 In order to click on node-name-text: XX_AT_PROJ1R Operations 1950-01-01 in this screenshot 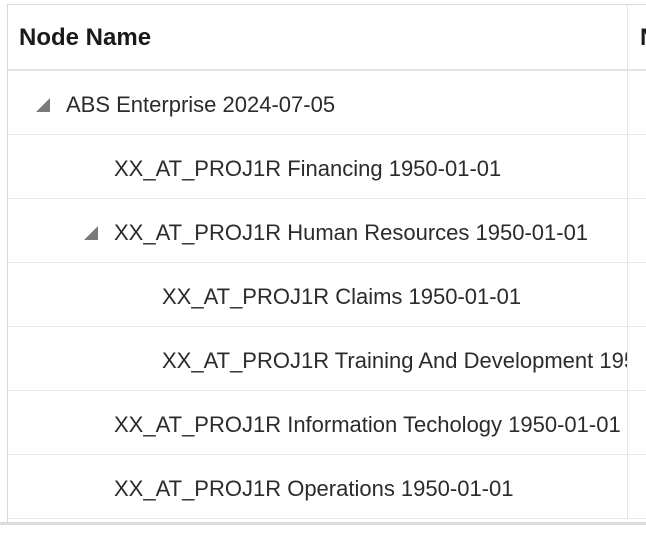, I will do `click(314, 488)`.